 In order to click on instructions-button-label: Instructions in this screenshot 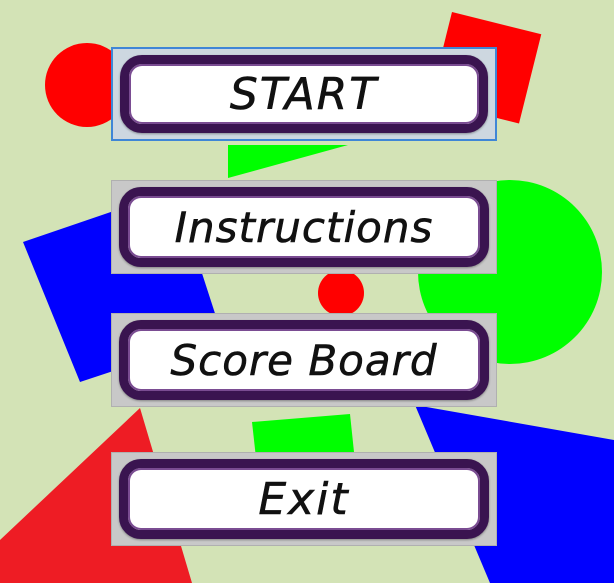, I will do `click(304, 227)`.